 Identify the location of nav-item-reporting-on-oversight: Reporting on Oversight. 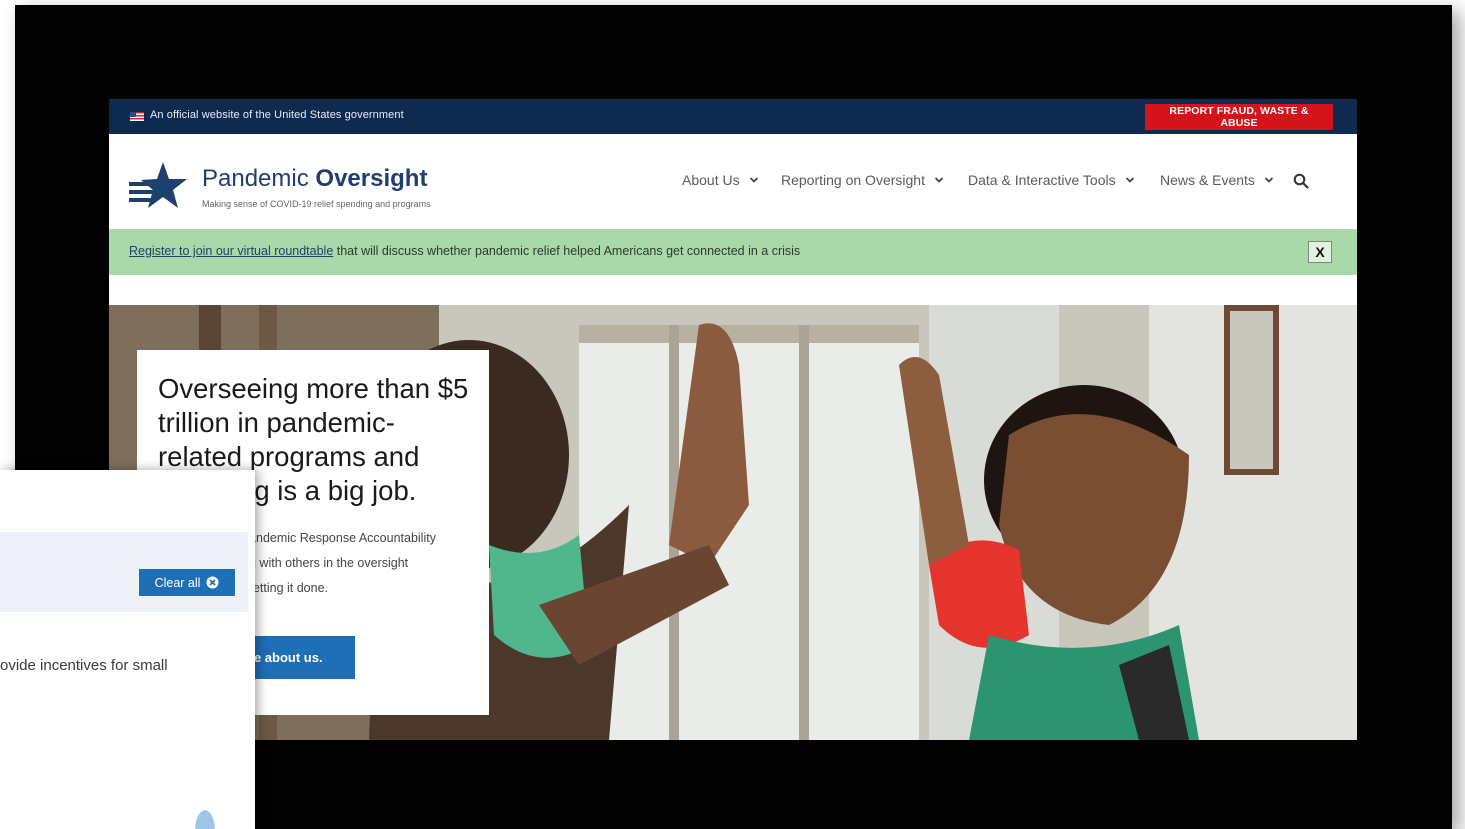
(862, 180).